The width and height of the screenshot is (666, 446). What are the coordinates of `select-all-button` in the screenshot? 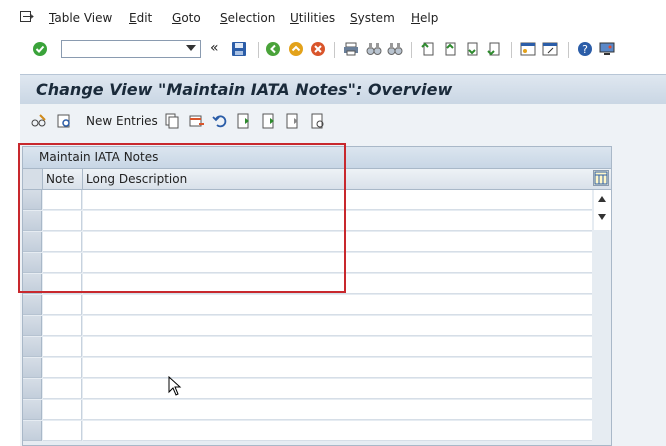 It's located at (244, 121).